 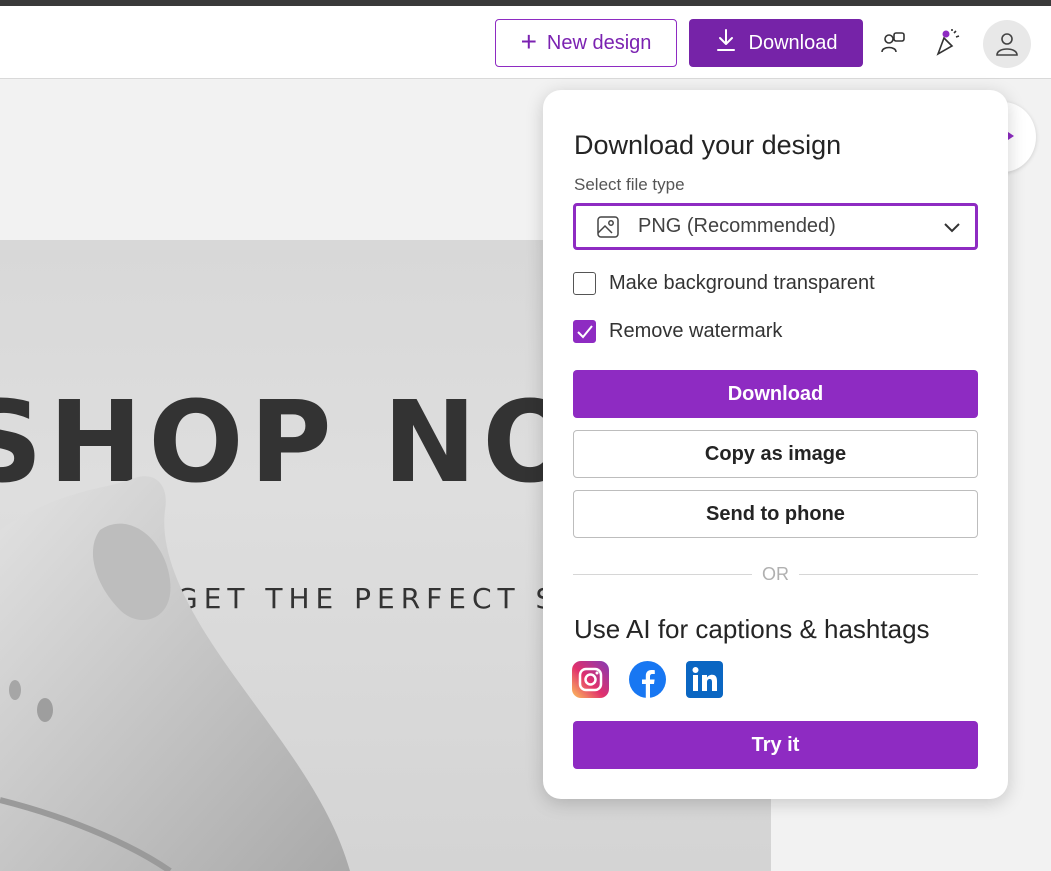 What do you see at coordinates (608, 226) in the screenshot?
I see `image-icon` at bounding box center [608, 226].